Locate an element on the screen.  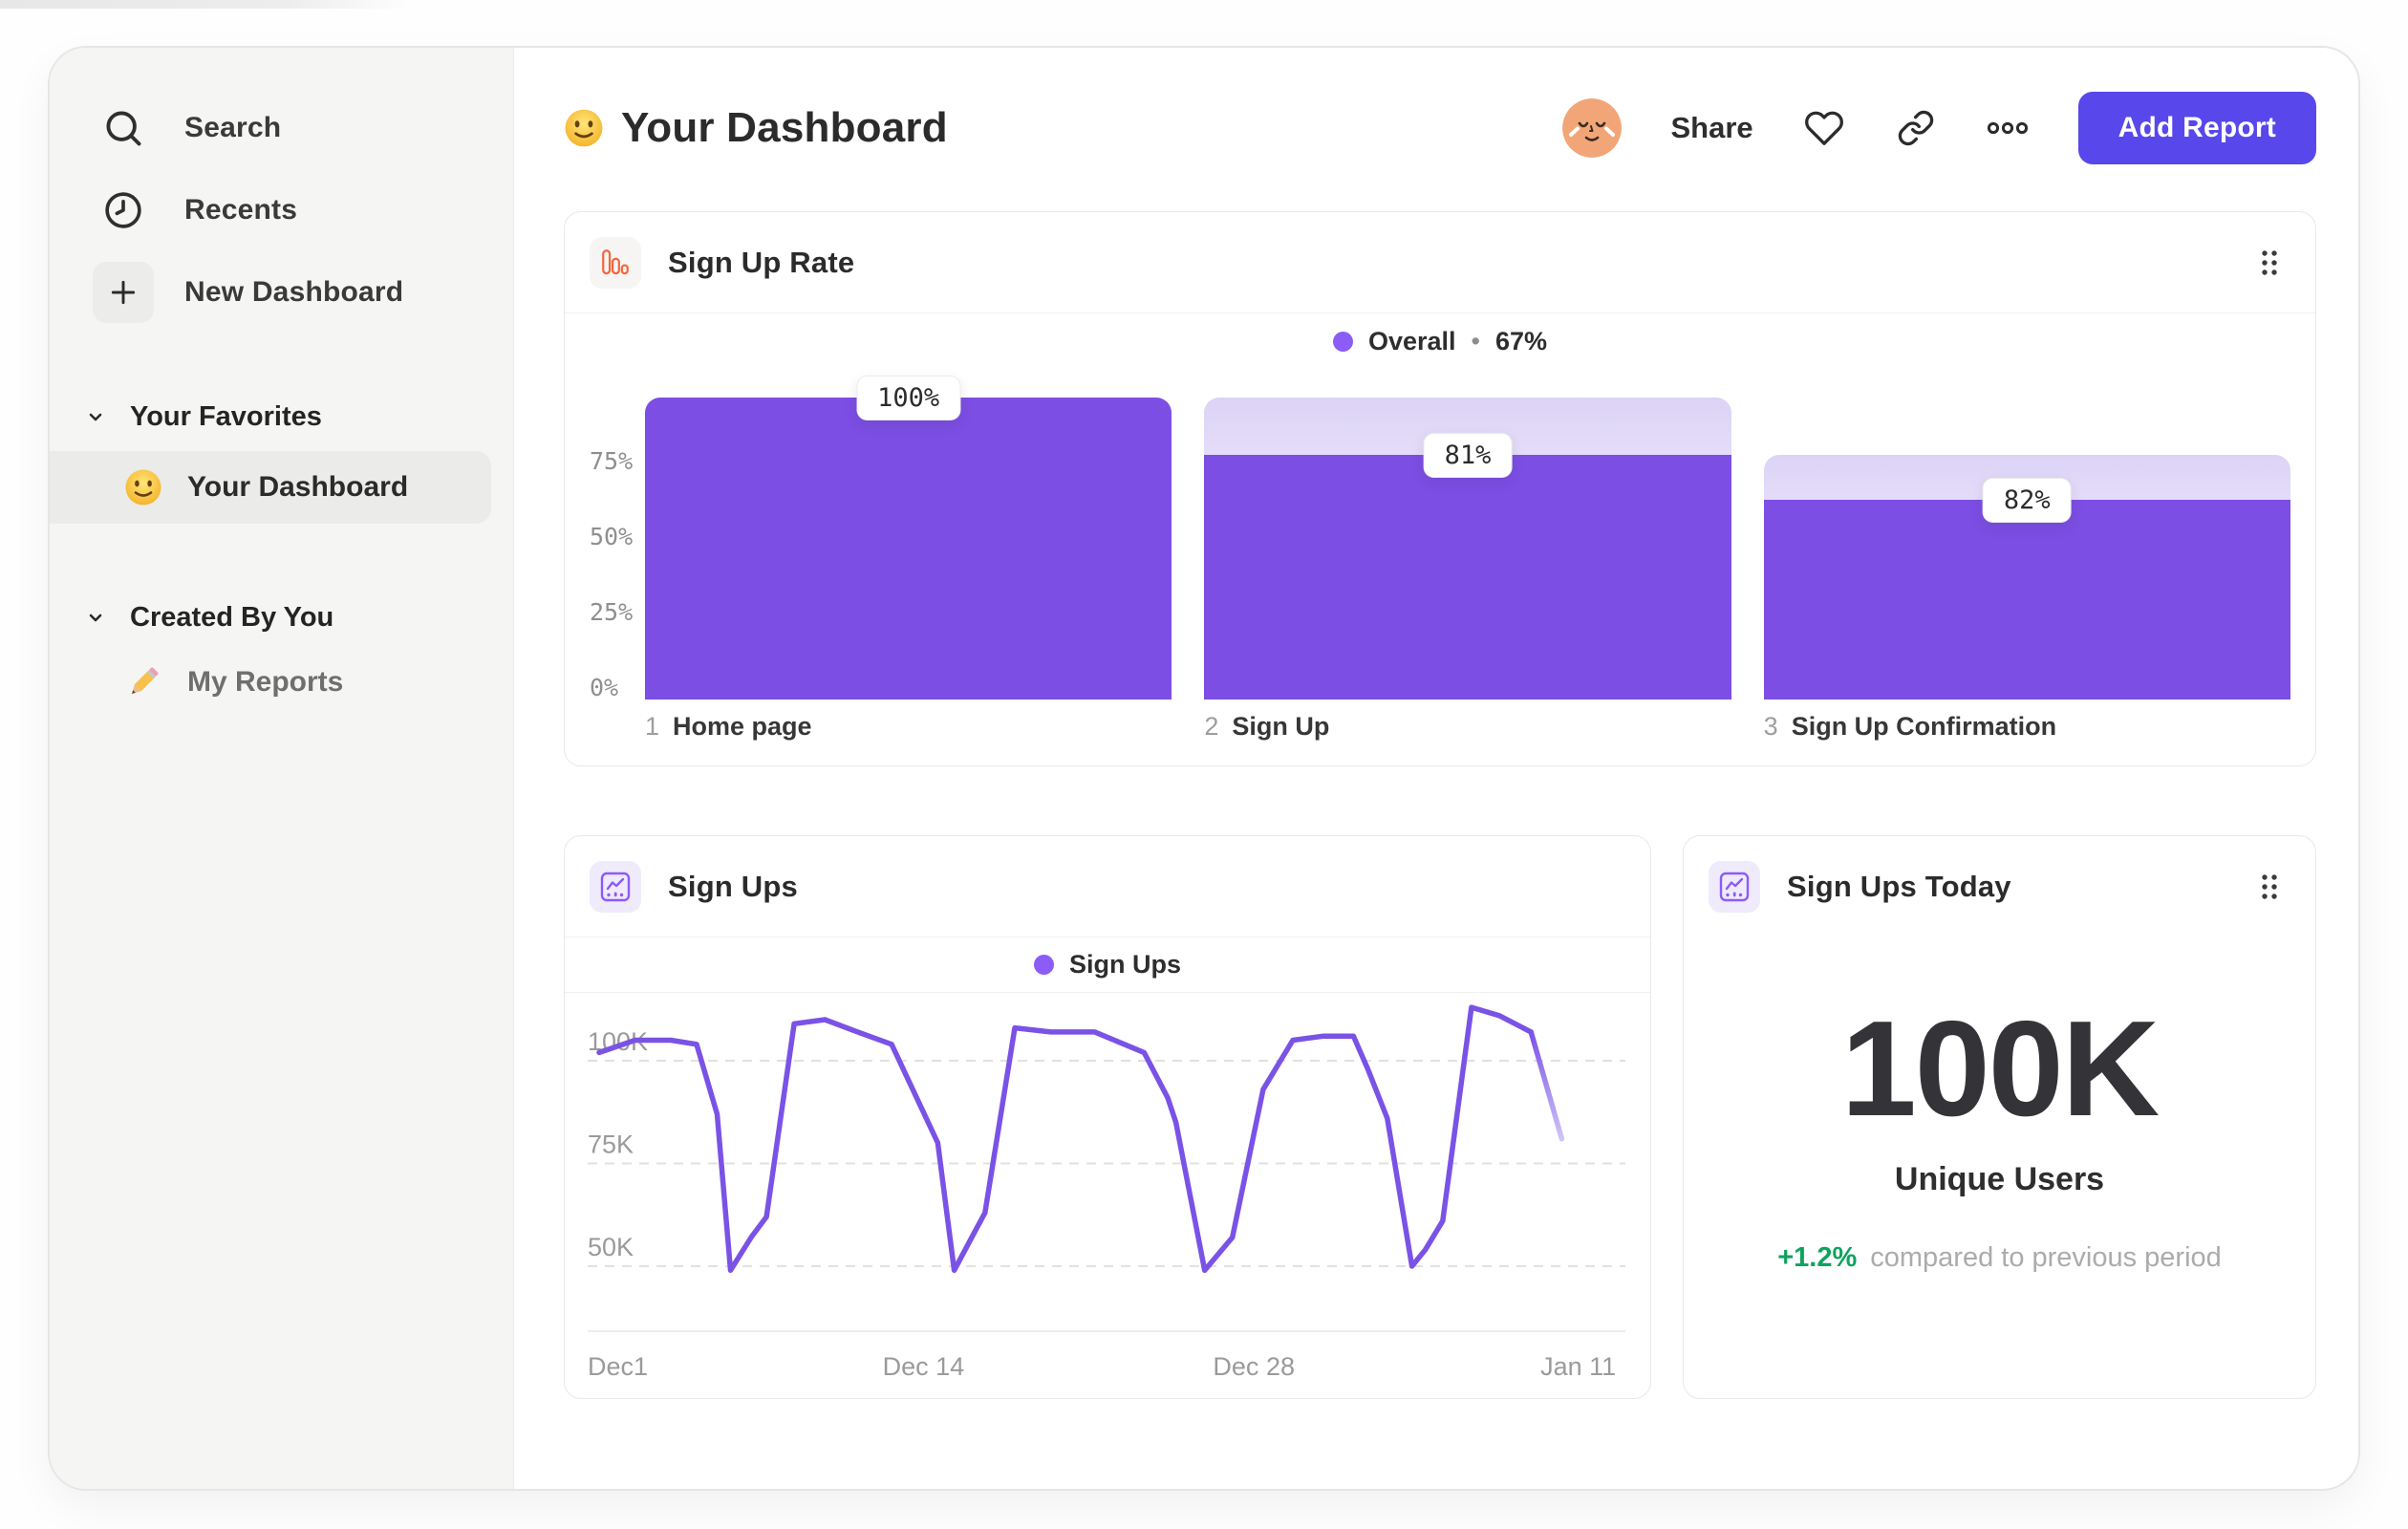
sidebar-item-search: Search is located at coordinates (282, 128).